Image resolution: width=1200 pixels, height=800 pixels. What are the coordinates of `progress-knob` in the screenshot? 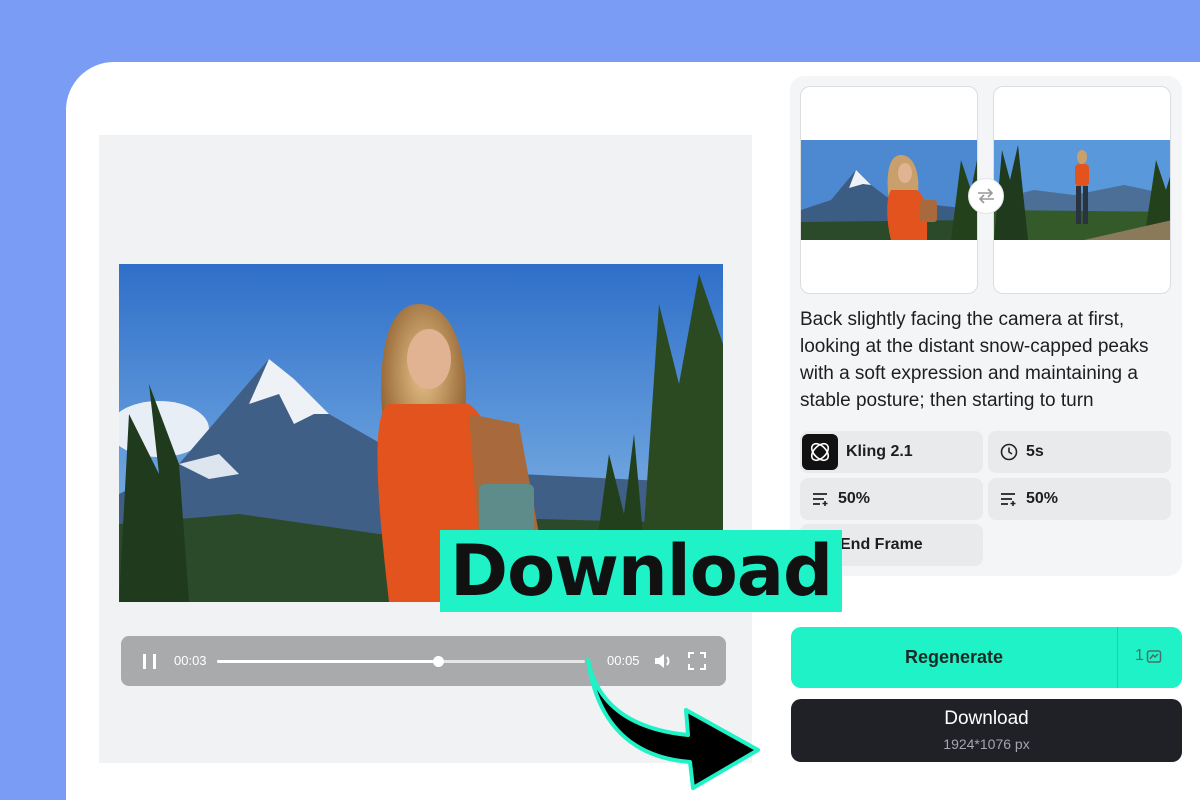 It's located at (438, 661).